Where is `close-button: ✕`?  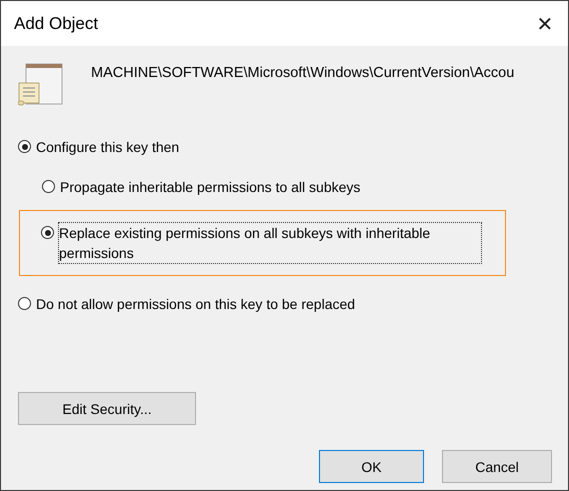 close-button: ✕ is located at coordinates (545, 23).